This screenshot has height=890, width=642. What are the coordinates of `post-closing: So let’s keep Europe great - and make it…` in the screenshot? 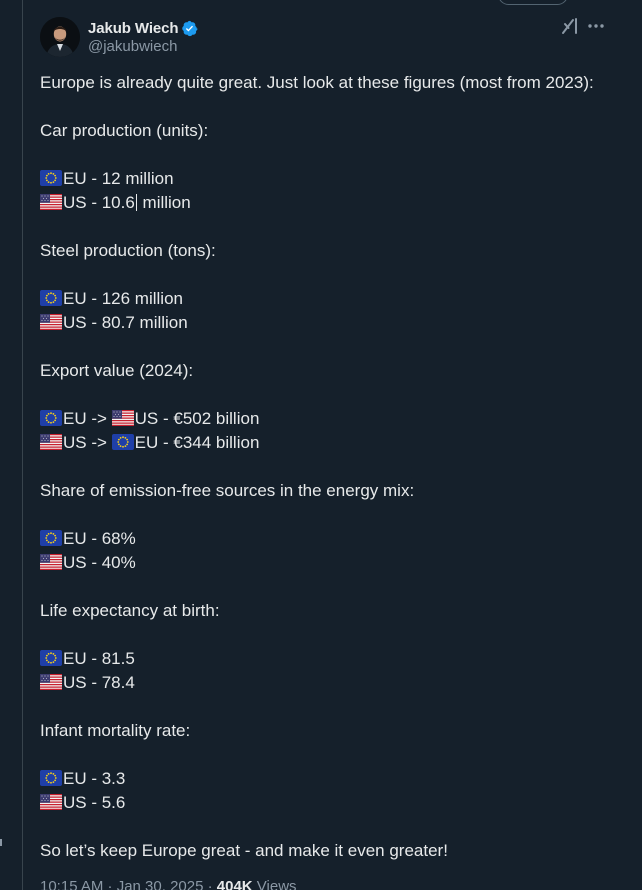 It's located at (244, 850).